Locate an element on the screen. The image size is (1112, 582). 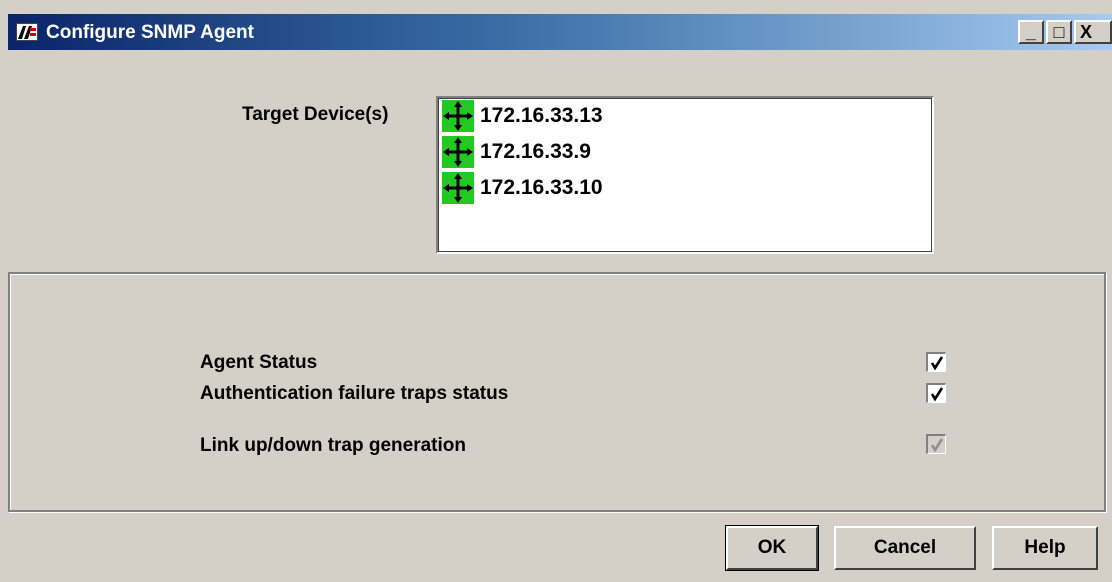
agent-status-checkbox is located at coordinates (936, 362).